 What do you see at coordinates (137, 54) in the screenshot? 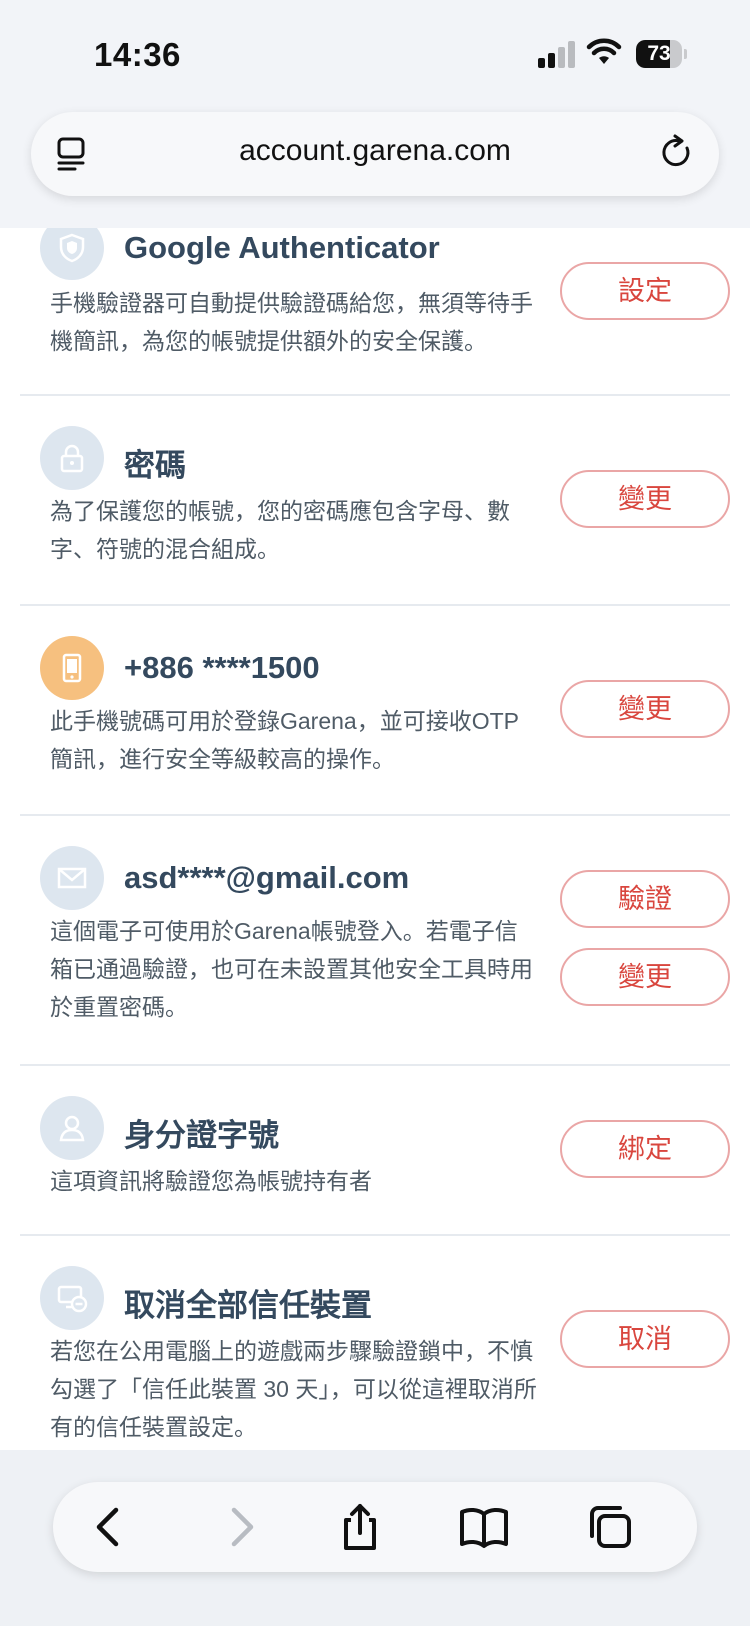
I see `status-time: 14:36` at bounding box center [137, 54].